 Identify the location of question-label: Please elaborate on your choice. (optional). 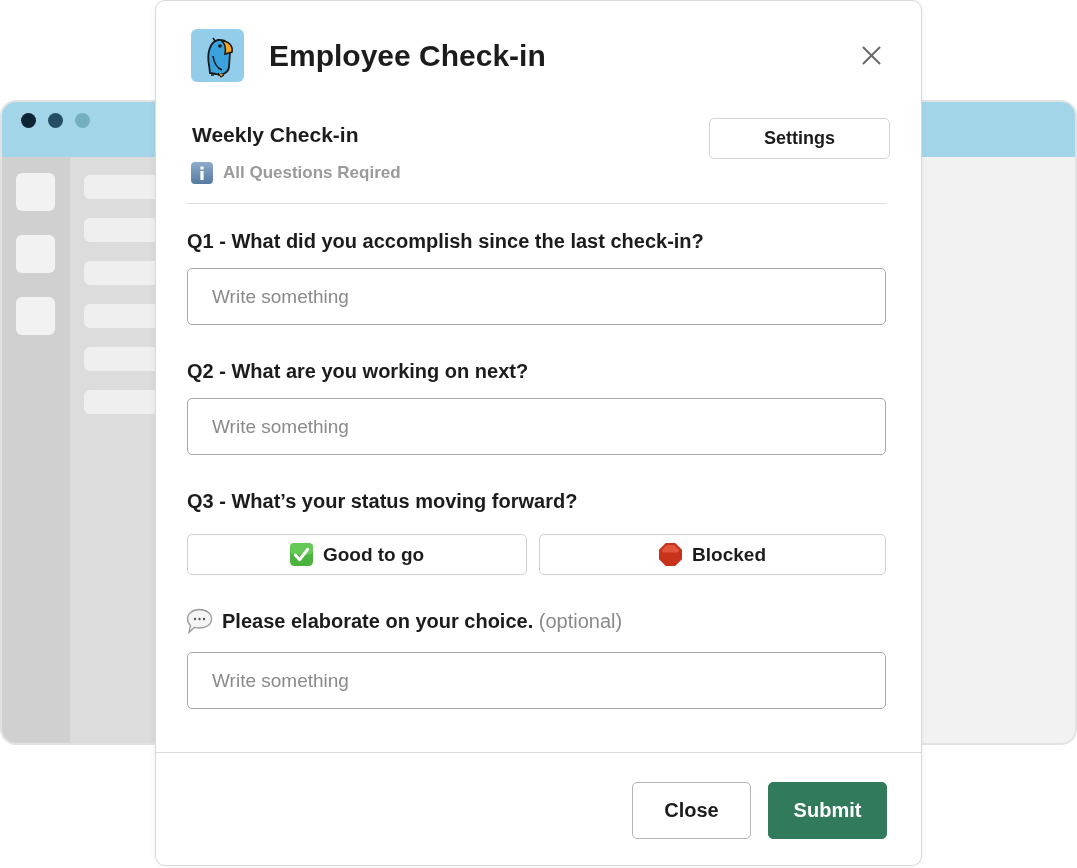
(422, 621).